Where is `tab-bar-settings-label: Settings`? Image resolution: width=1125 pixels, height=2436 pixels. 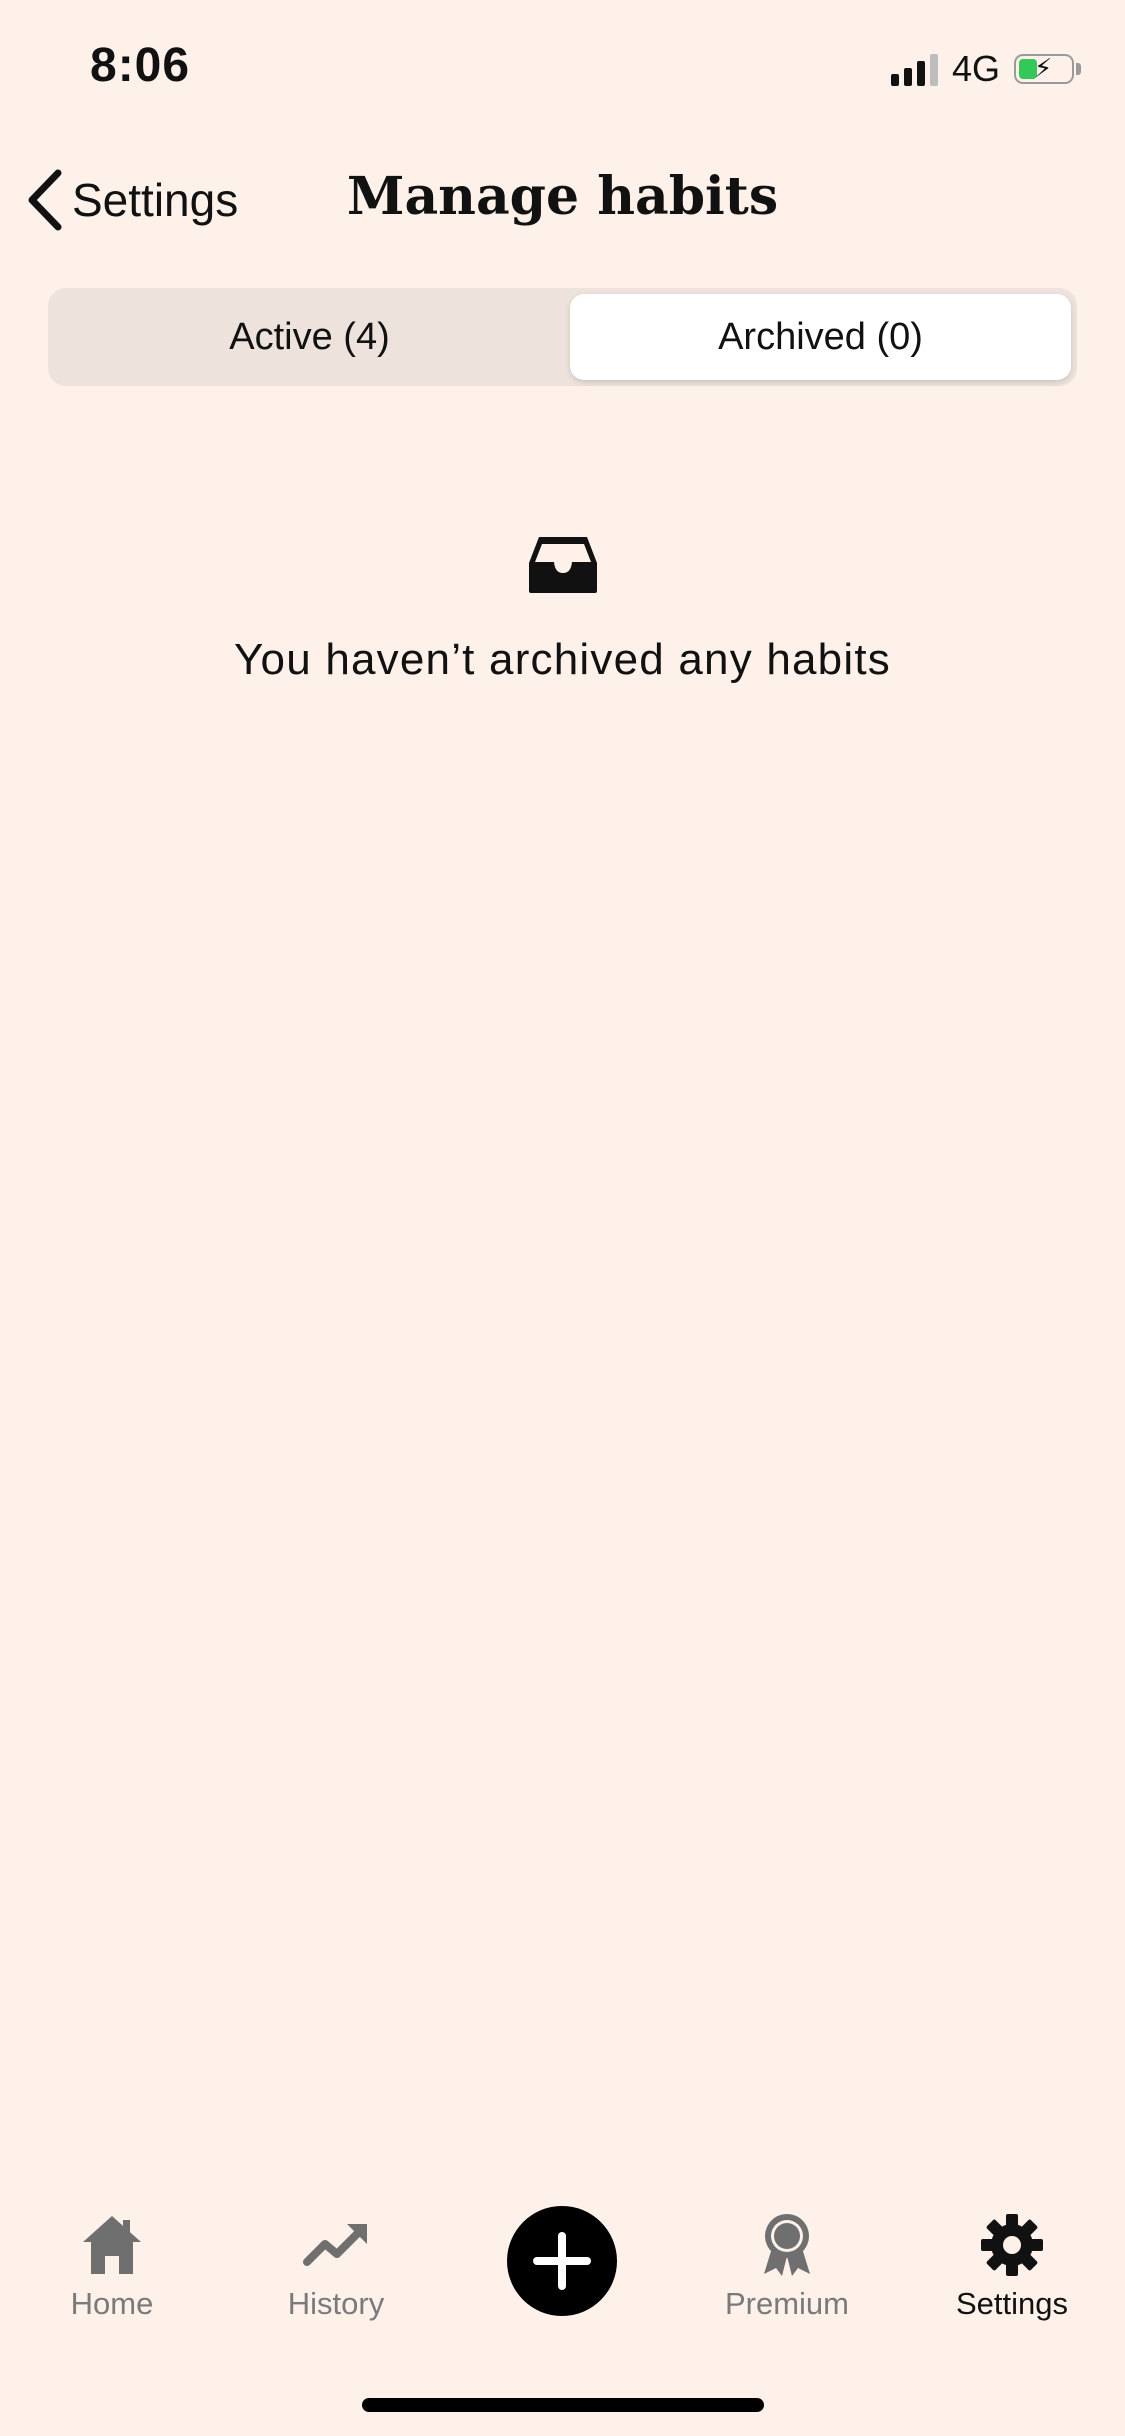
tab-bar-settings-label: Settings is located at coordinates (1011, 2303).